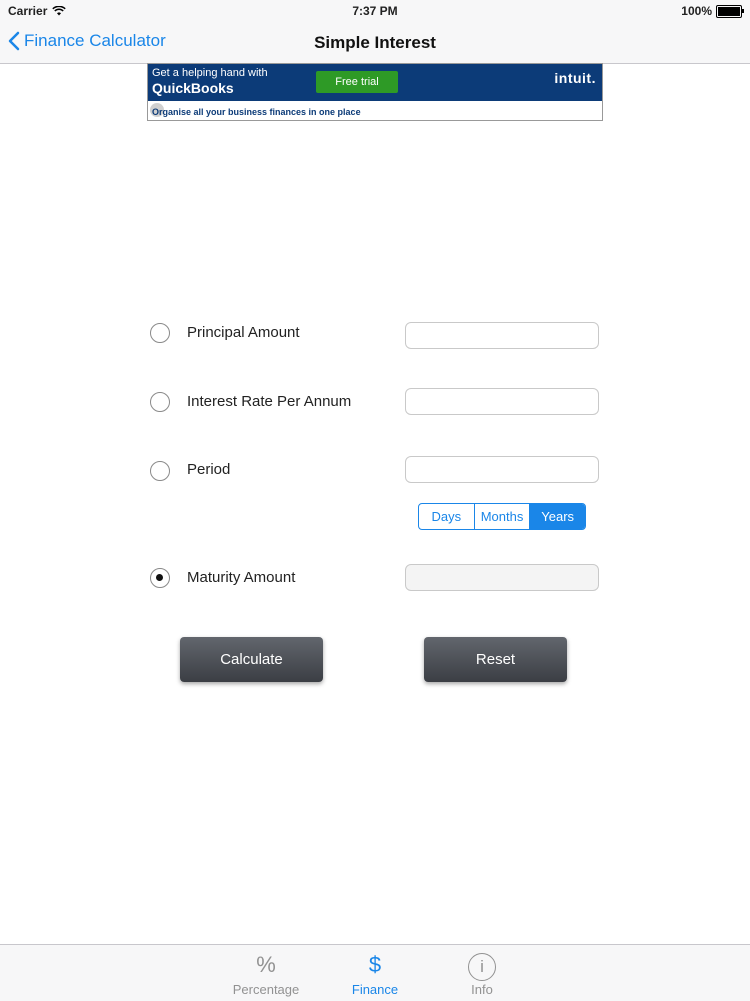 The width and height of the screenshot is (750, 1001). I want to click on radio-principal-amount, so click(160, 333).